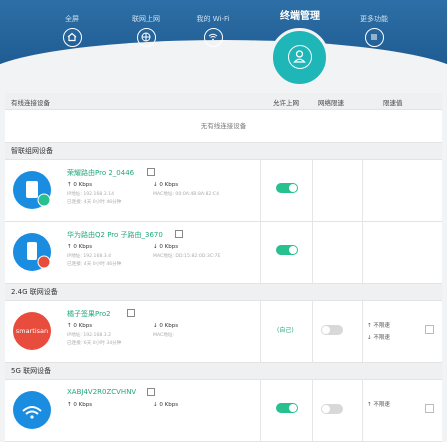 The image size is (447, 442). Describe the element at coordinates (102, 392) in the screenshot. I see `device-name: XABJ4V2R0ZCVHNV` at that location.